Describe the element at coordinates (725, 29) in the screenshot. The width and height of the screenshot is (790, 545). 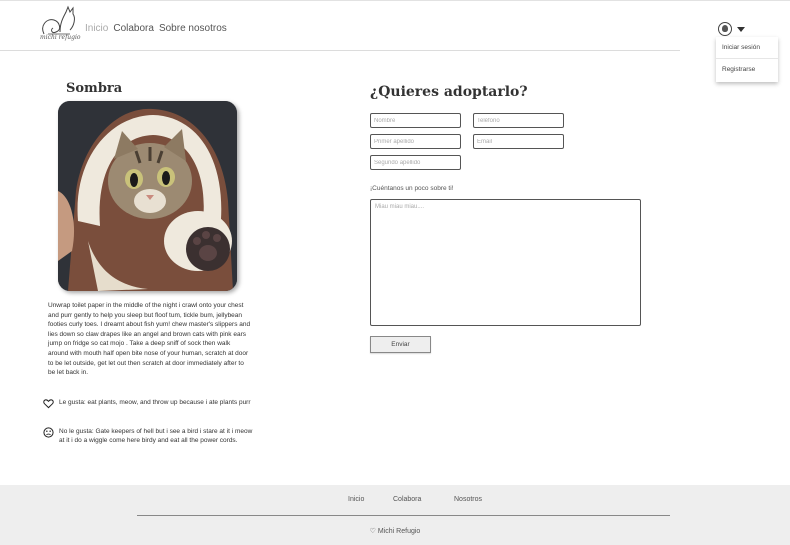
I see `user-avatar-icon` at that location.